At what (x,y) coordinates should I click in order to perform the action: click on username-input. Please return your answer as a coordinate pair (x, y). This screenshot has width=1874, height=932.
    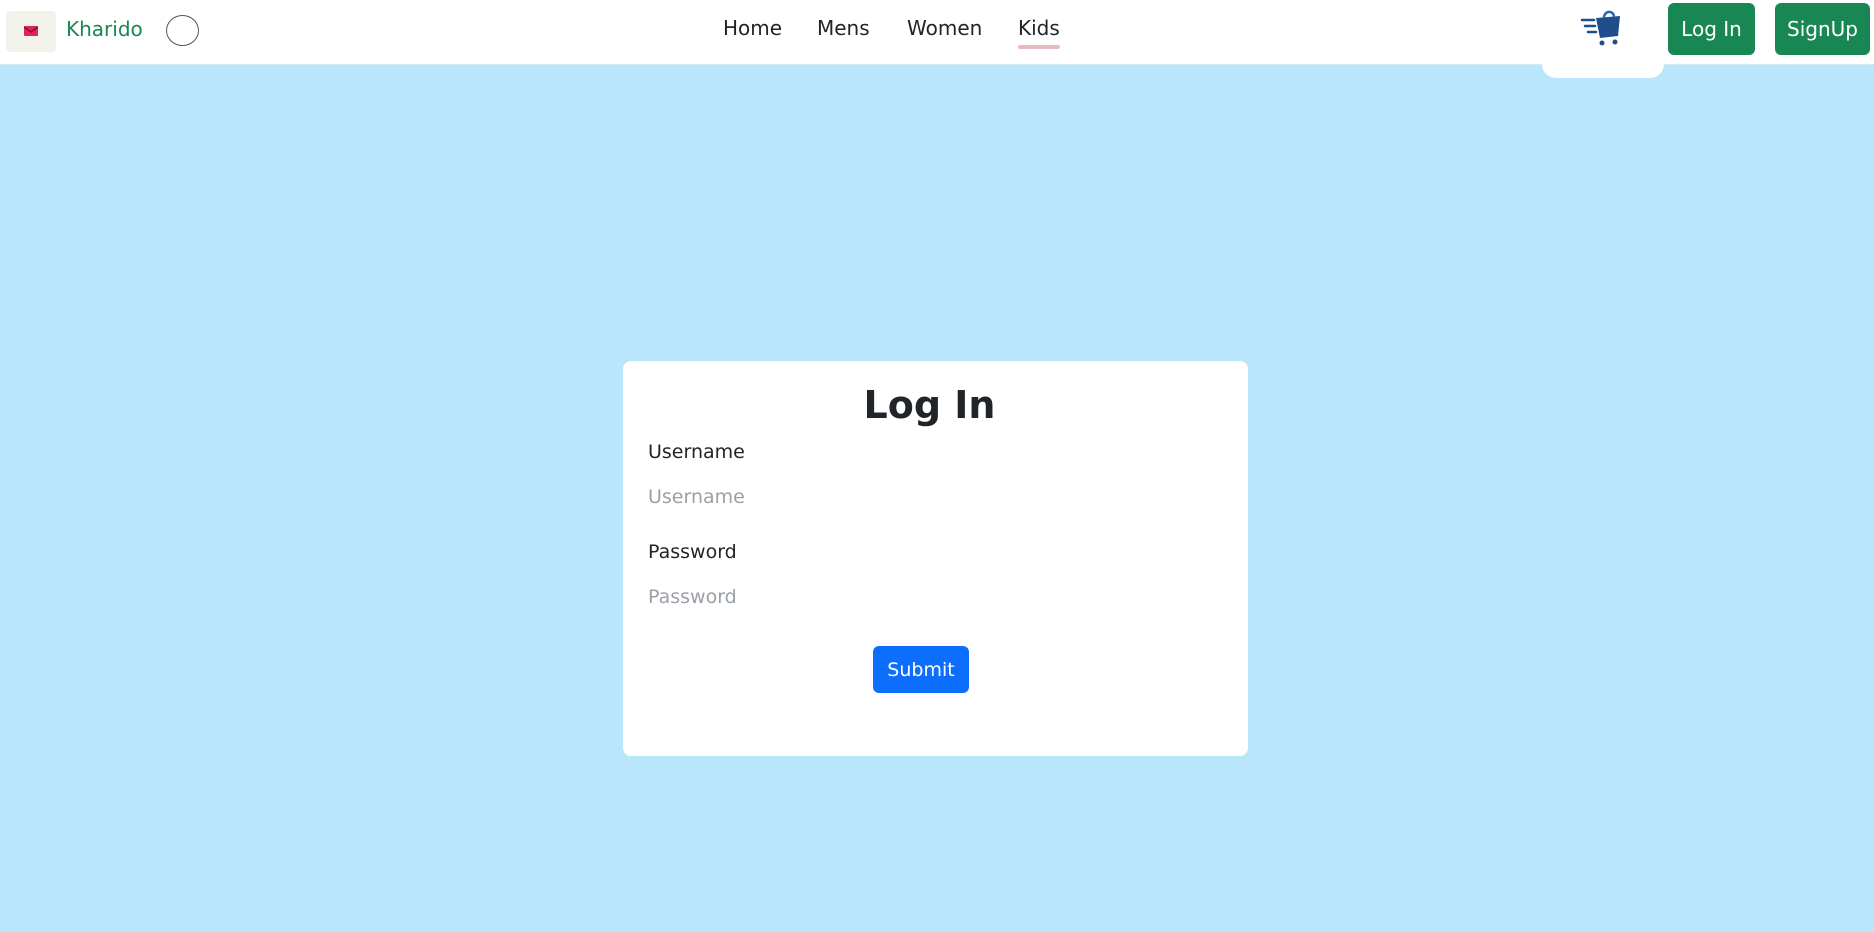
    Looking at the image, I should click on (935, 497).